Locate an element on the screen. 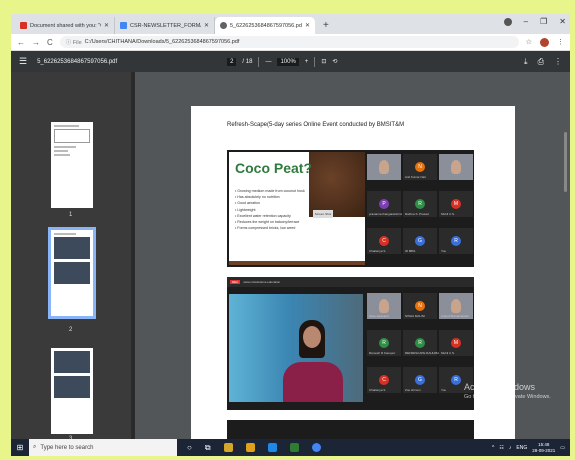 The image size is (575, 460). thumb-table is located at coordinates (72, 136).